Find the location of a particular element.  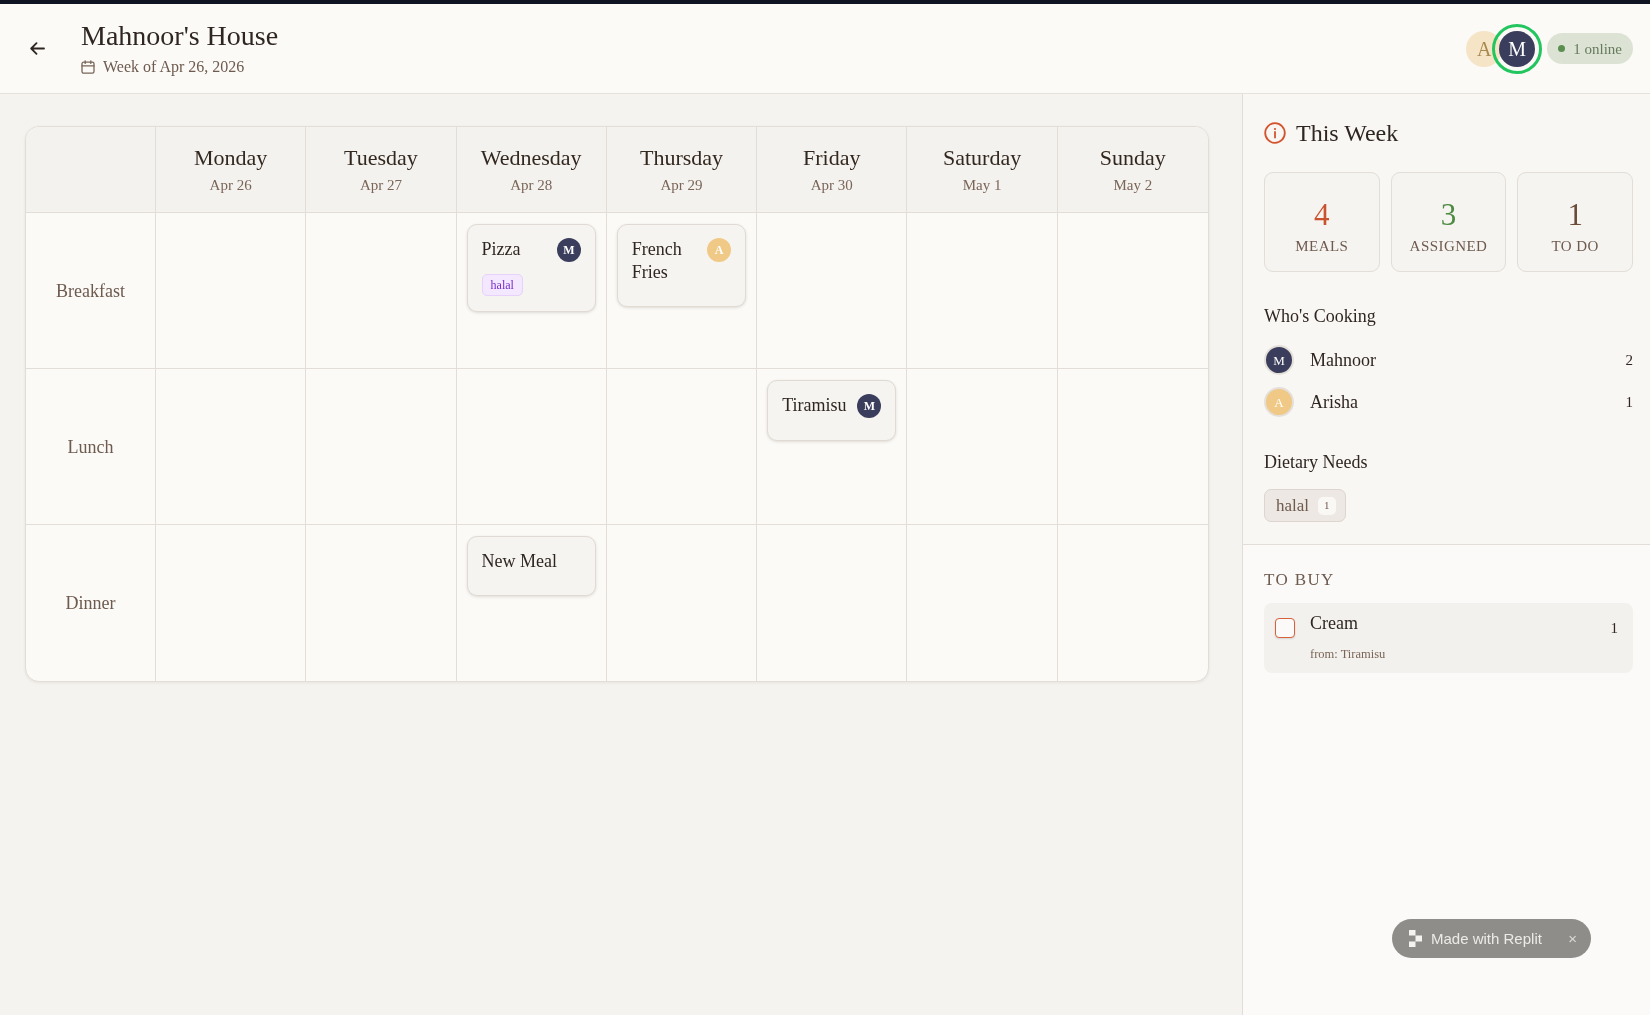

calendar-icon is located at coordinates (88, 67).